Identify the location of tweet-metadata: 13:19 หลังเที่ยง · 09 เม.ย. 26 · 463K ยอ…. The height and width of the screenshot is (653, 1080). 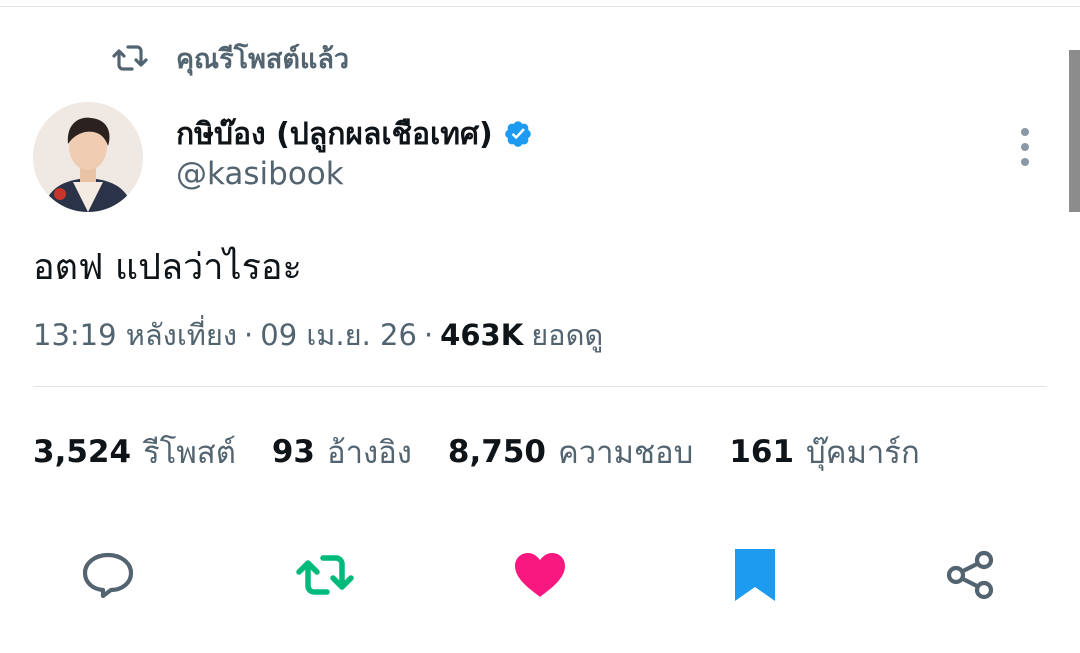
(318, 335).